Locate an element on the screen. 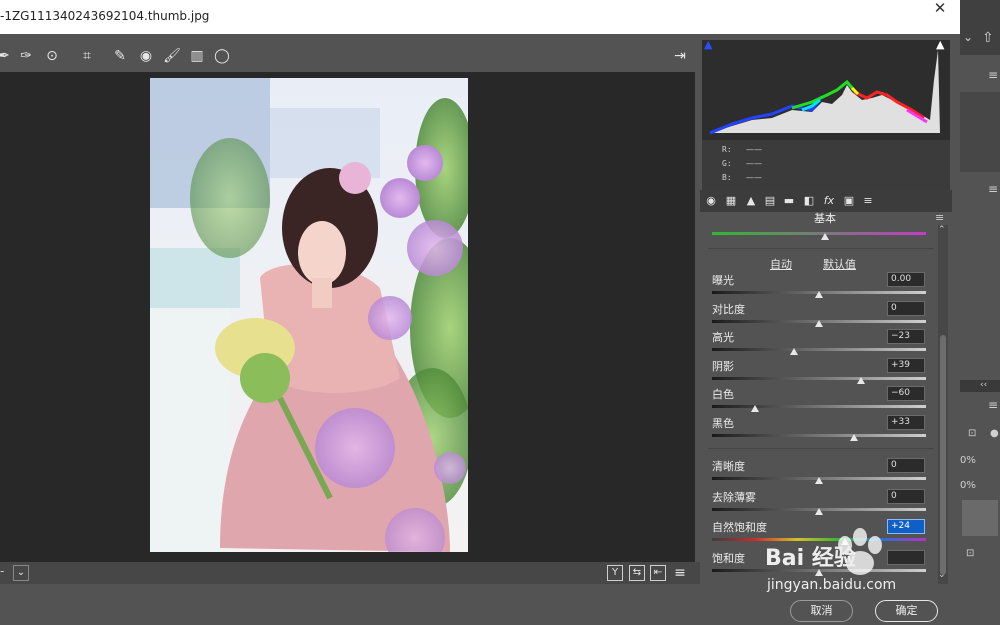  panel-tabs: ◉ ▦ ▲ ▤ ▬ ◧ fx ▣ ≡ is located at coordinates (826, 201).